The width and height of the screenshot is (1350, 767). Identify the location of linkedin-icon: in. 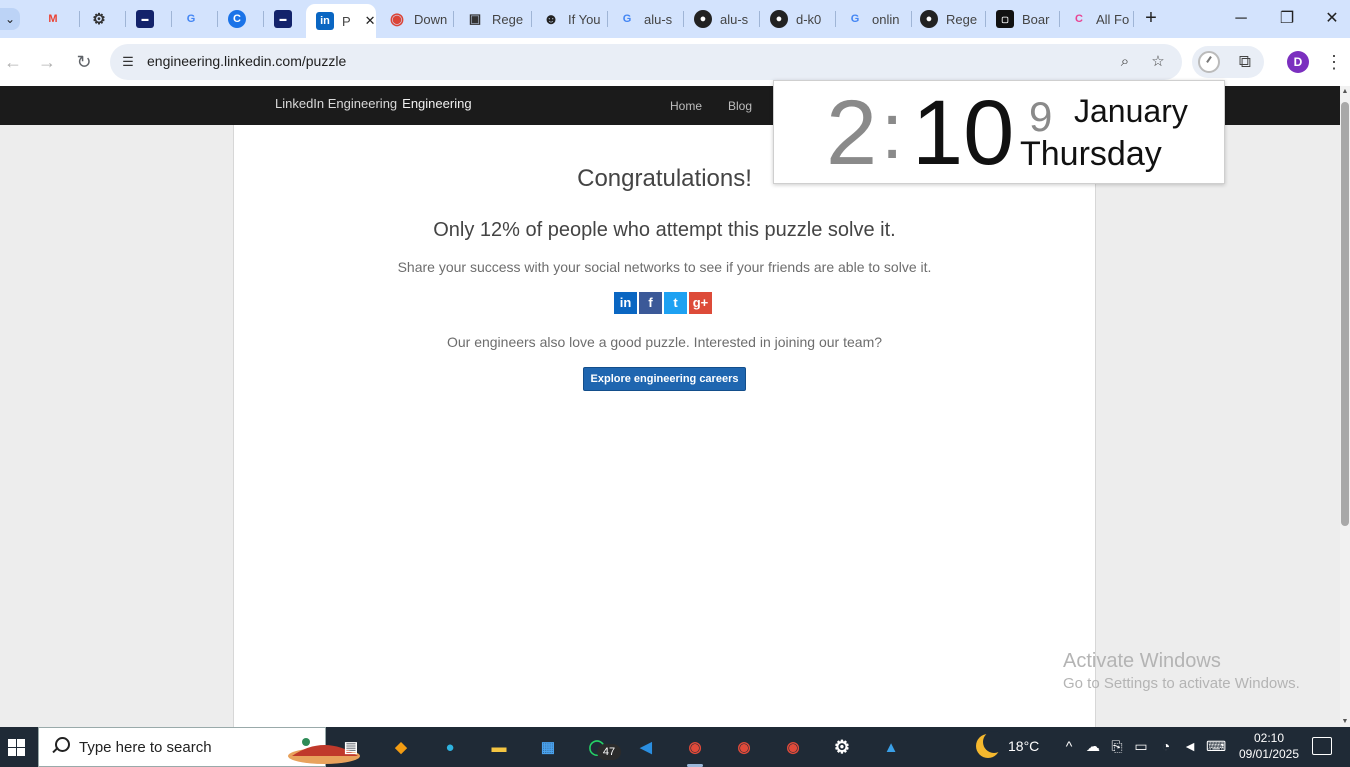
(325, 21).